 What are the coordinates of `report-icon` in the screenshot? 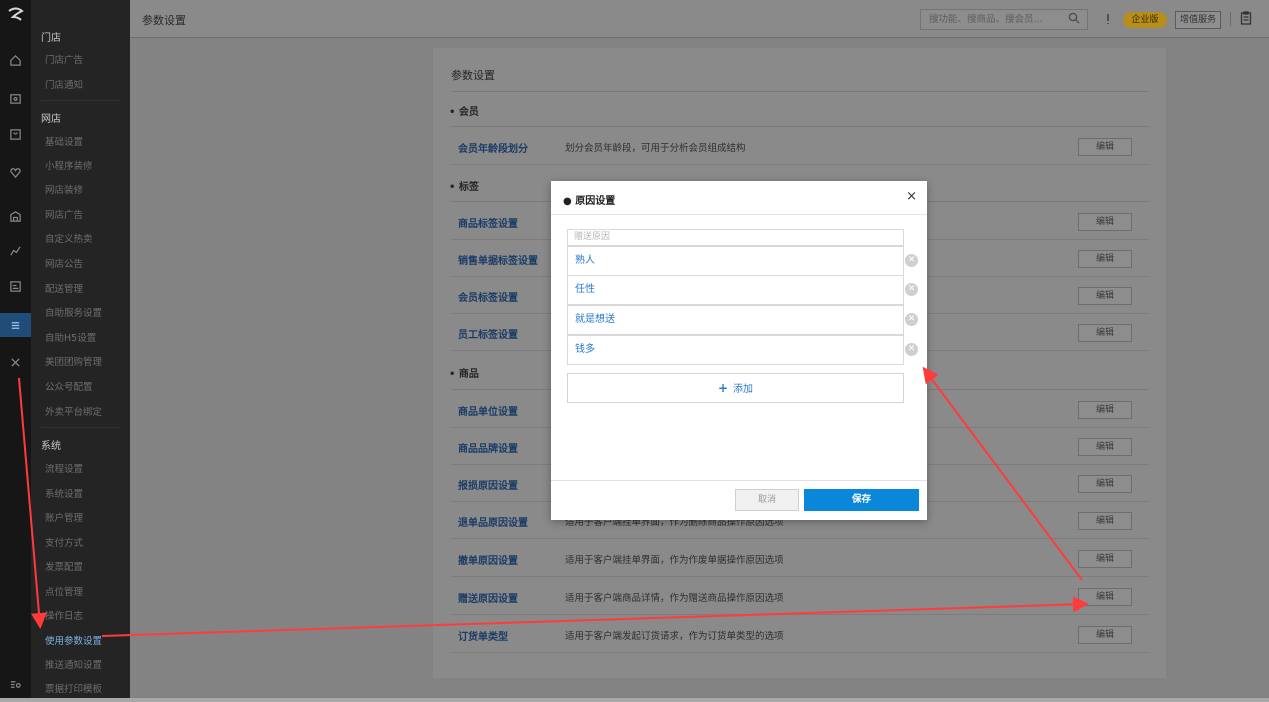 It's located at (15, 286).